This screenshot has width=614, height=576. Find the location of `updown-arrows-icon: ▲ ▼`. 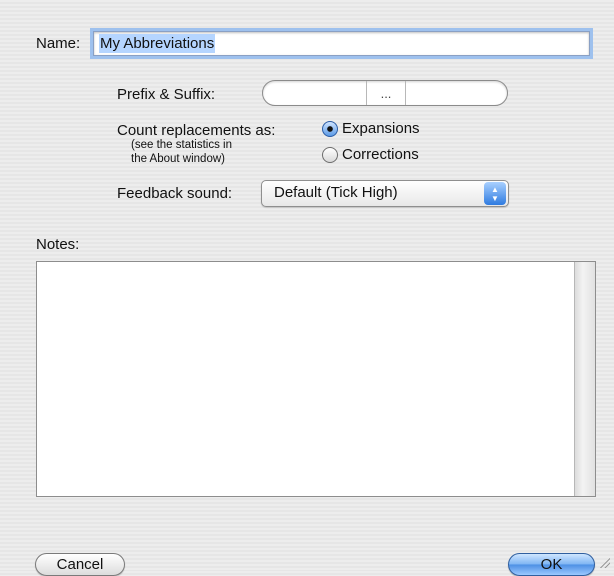

updown-arrows-icon: ▲ ▼ is located at coordinates (495, 193).